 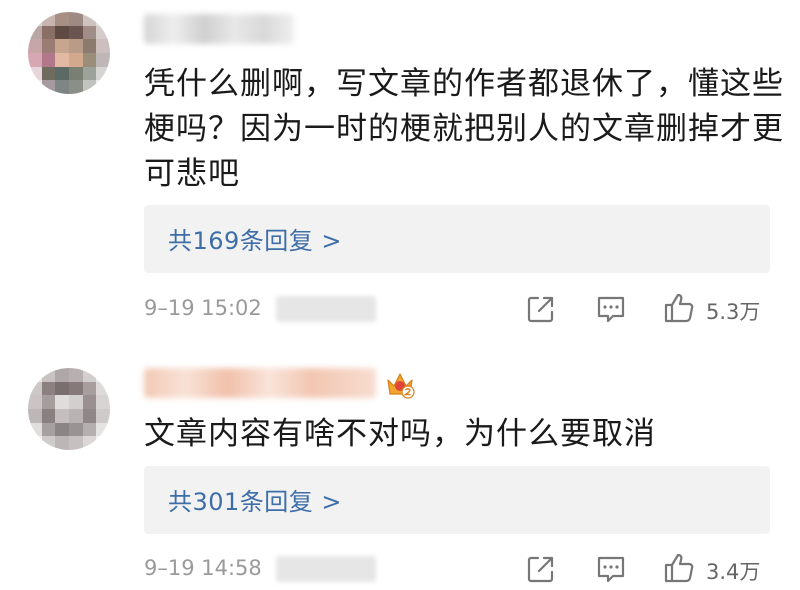 I want to click on comment-line: 梗吗？因为一时的梗就把别人的文章删掉才更, so click(x=464, y=129).